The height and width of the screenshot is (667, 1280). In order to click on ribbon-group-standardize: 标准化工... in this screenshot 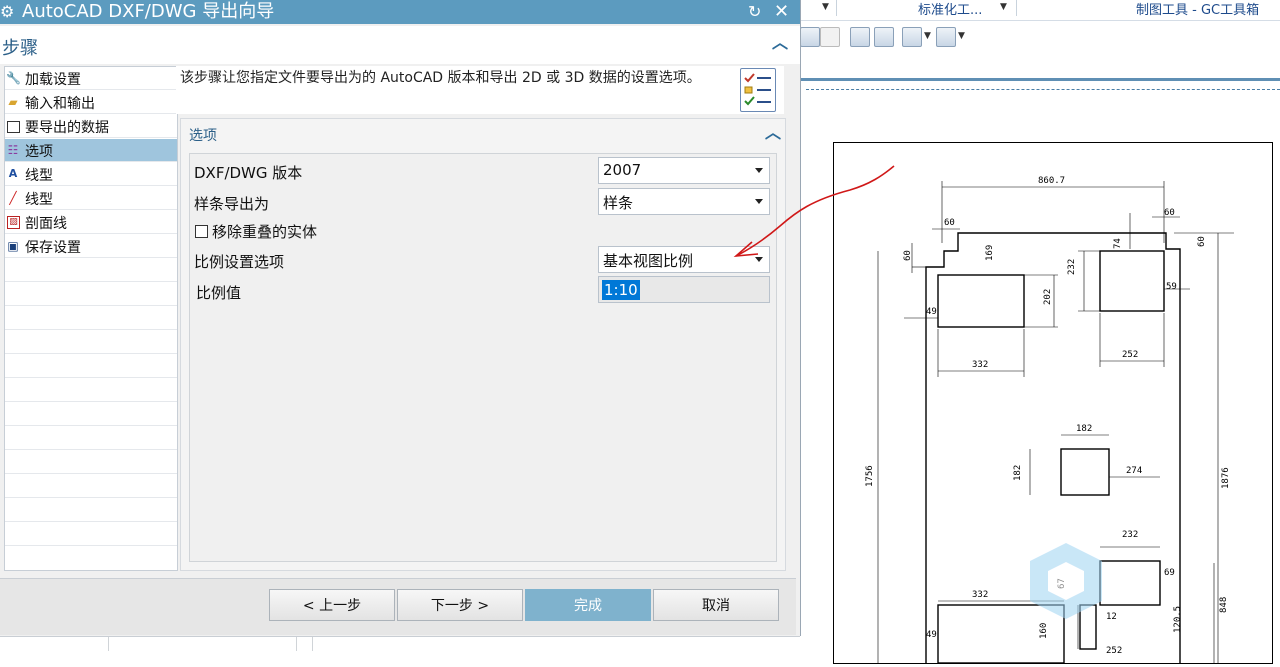, I will do `click(950, 9)`.